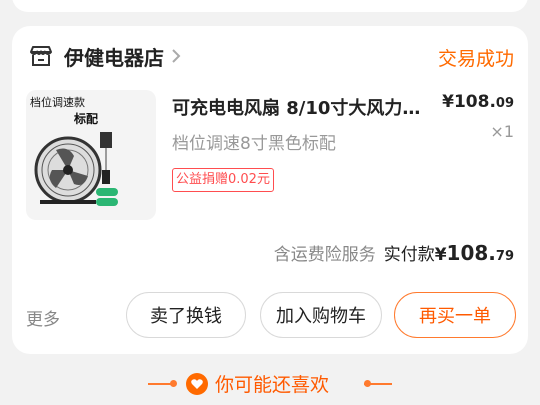  I want to click on payment-summary: 含运费险服务 实付款 ¥108.79, so click(394, 252).